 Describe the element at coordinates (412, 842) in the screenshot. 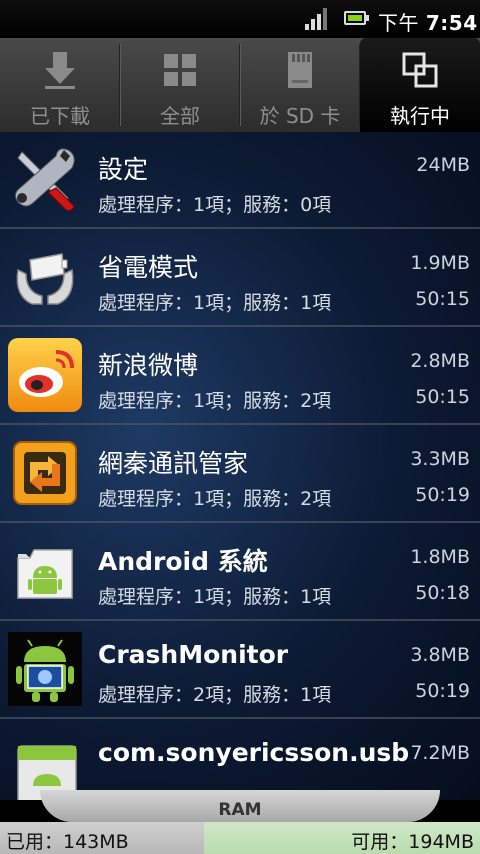

I see `ram-free-text: 可用：194MB` at that location.